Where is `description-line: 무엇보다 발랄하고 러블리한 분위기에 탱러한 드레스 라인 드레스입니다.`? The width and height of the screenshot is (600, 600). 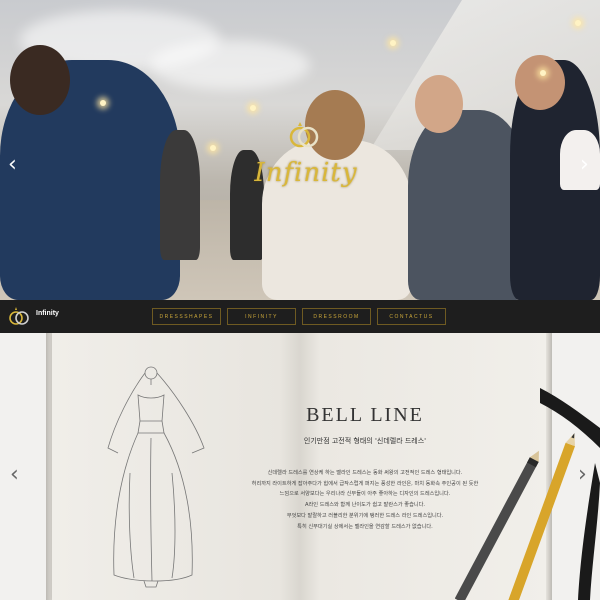
description-line: 무엇보다 발랄하고 러블리한 분위기에 탱러한 드레스 라인 드레스입니다. is located at coordinates (365, 515).